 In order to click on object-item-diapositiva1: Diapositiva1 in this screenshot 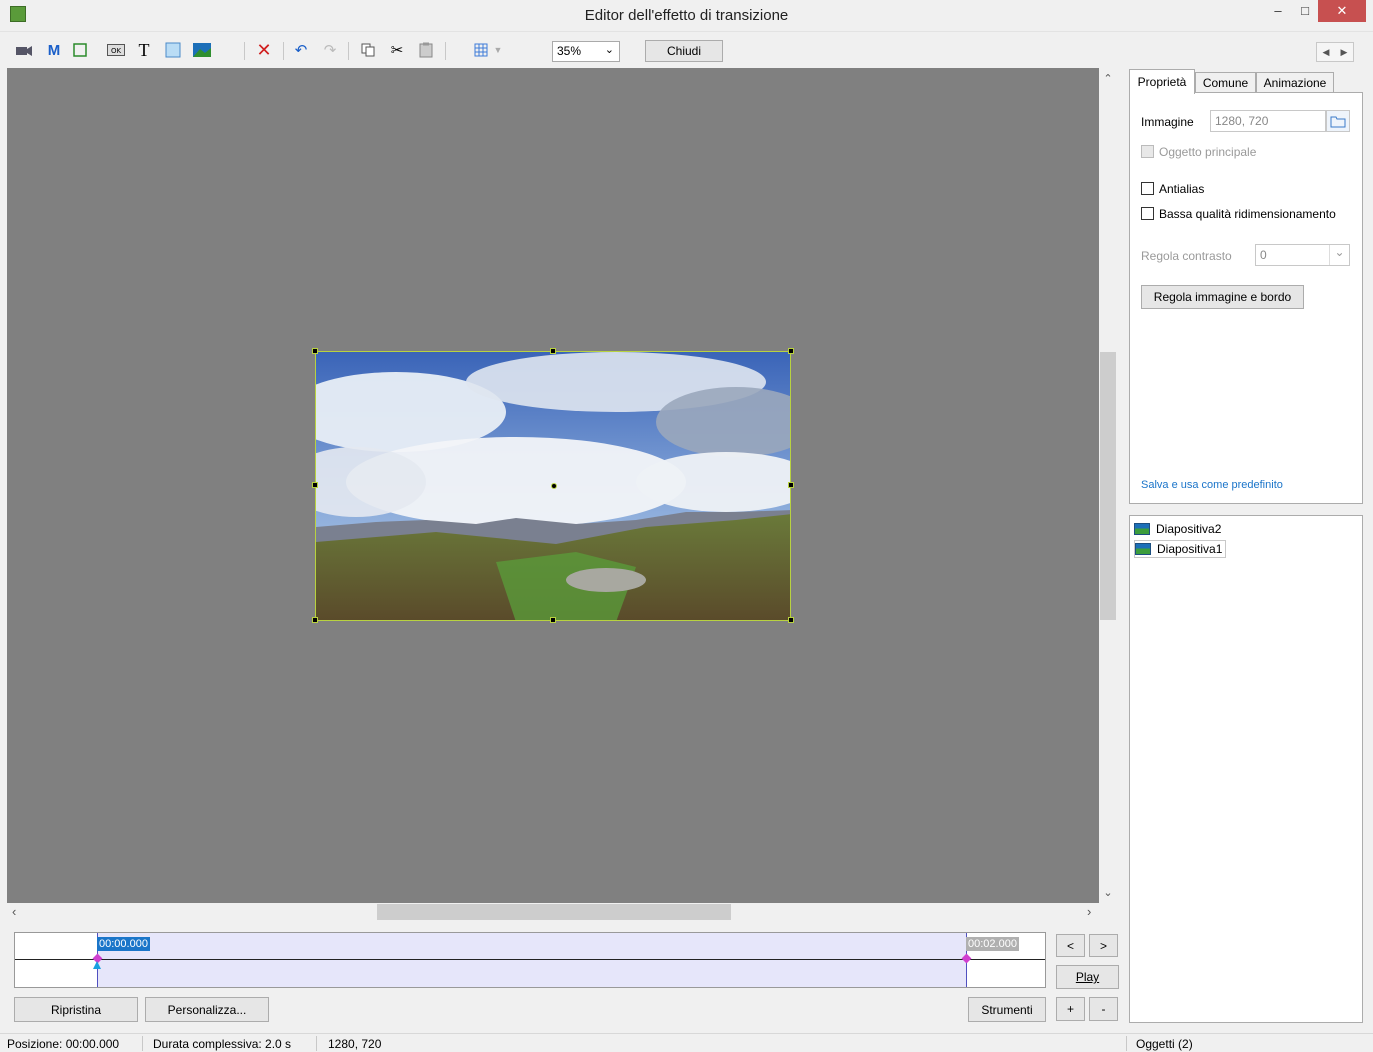, I will do `click(1180, 549)`.